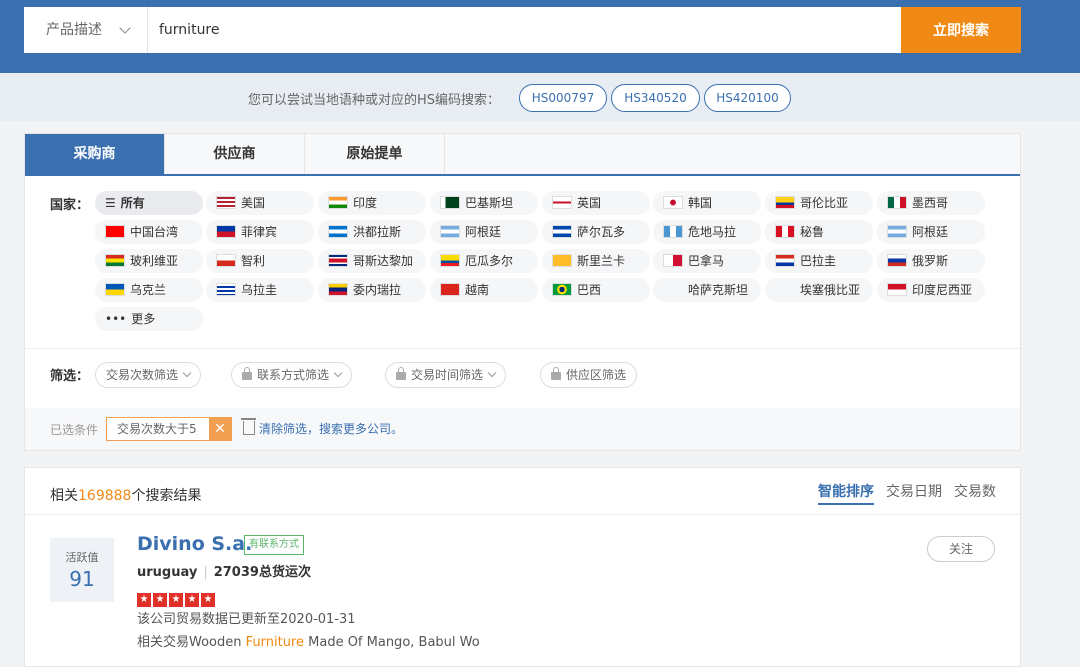 The image size is (1080, 667). I want to click on star-icon: ★, so click(144, 600).